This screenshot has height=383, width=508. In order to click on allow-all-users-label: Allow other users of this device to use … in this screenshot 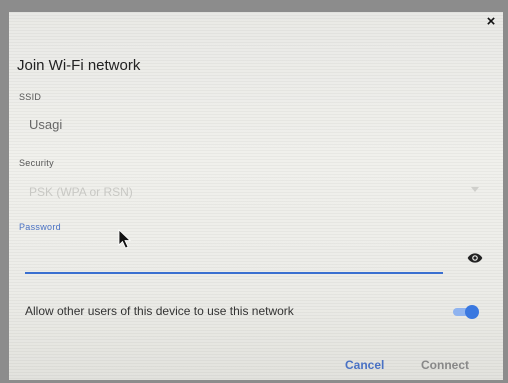, I will do `click(159, 311)`.